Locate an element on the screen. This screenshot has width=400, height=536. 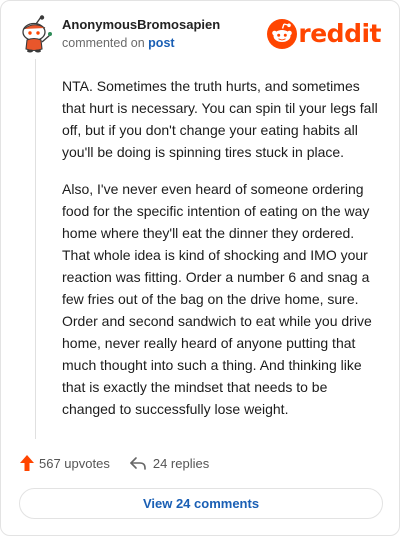
comment-context: commented on post is located at coordinates (141, 43).